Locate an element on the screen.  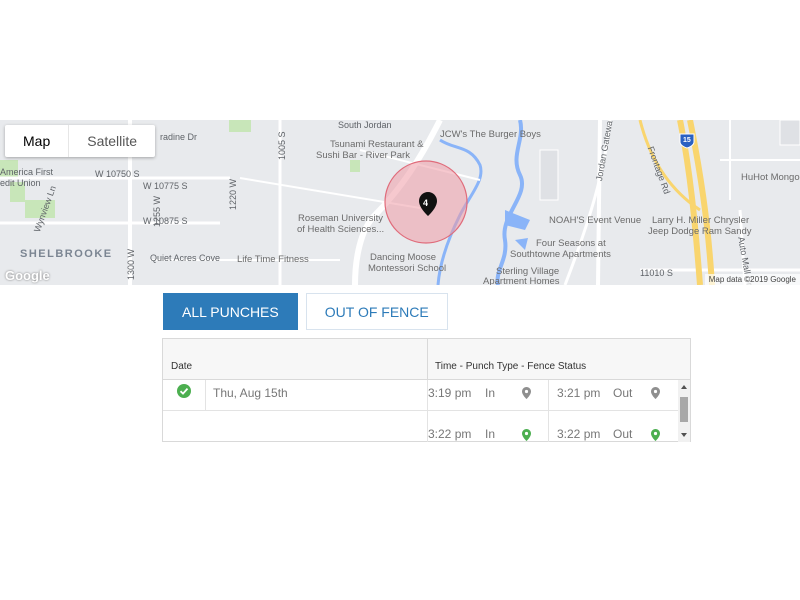
label-w10775: W 10775 S is located at coordinates (165, 186).